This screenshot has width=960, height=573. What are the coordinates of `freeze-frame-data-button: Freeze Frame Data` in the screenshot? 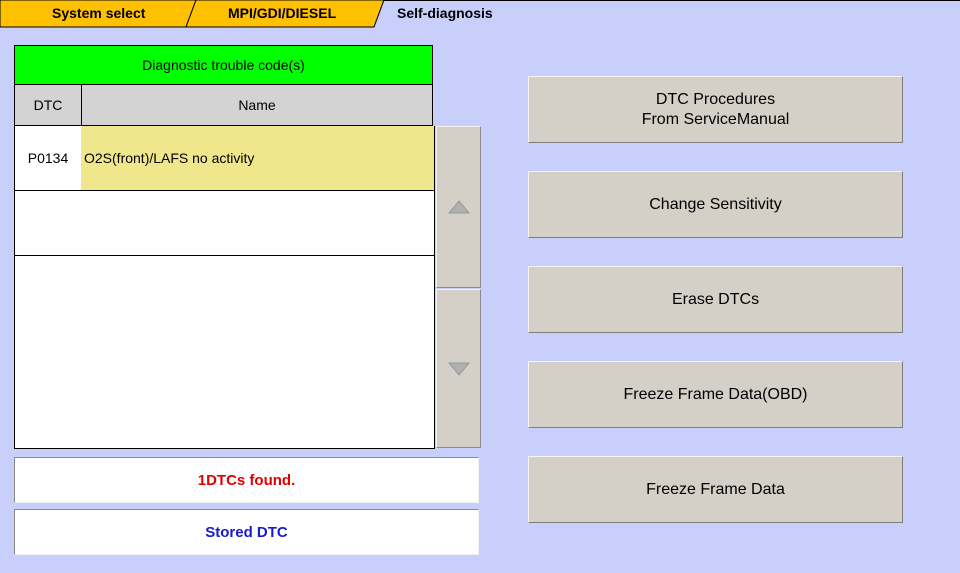 It's located at (715, 489).